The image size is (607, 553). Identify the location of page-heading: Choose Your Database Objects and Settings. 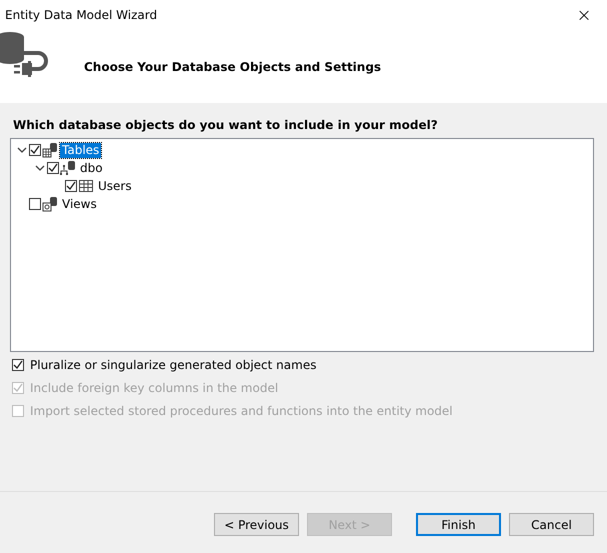
(233, 67).